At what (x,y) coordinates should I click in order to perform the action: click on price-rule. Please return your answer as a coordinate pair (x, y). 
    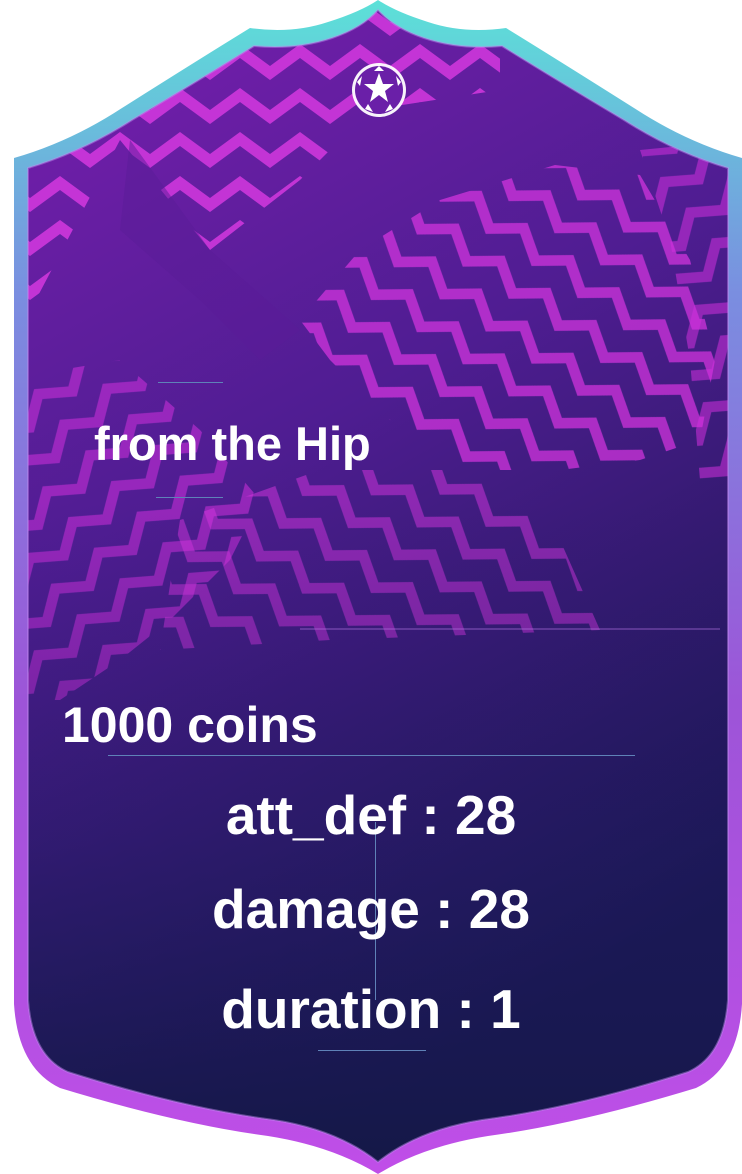
    Looking at the image, I should click on (371, 755).